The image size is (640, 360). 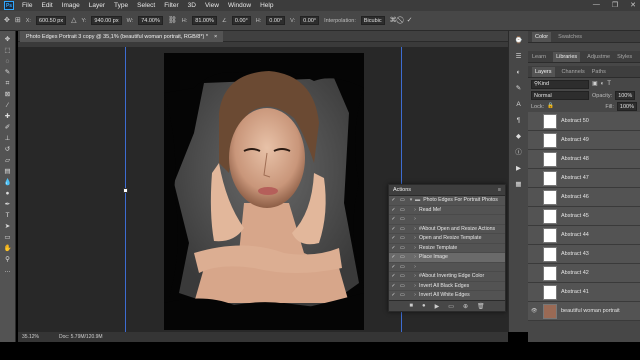 What do you see at coordinates (550, 106) in the screenshot?
I see `lock-icon: 🔒` at bounding box center [550, 106].